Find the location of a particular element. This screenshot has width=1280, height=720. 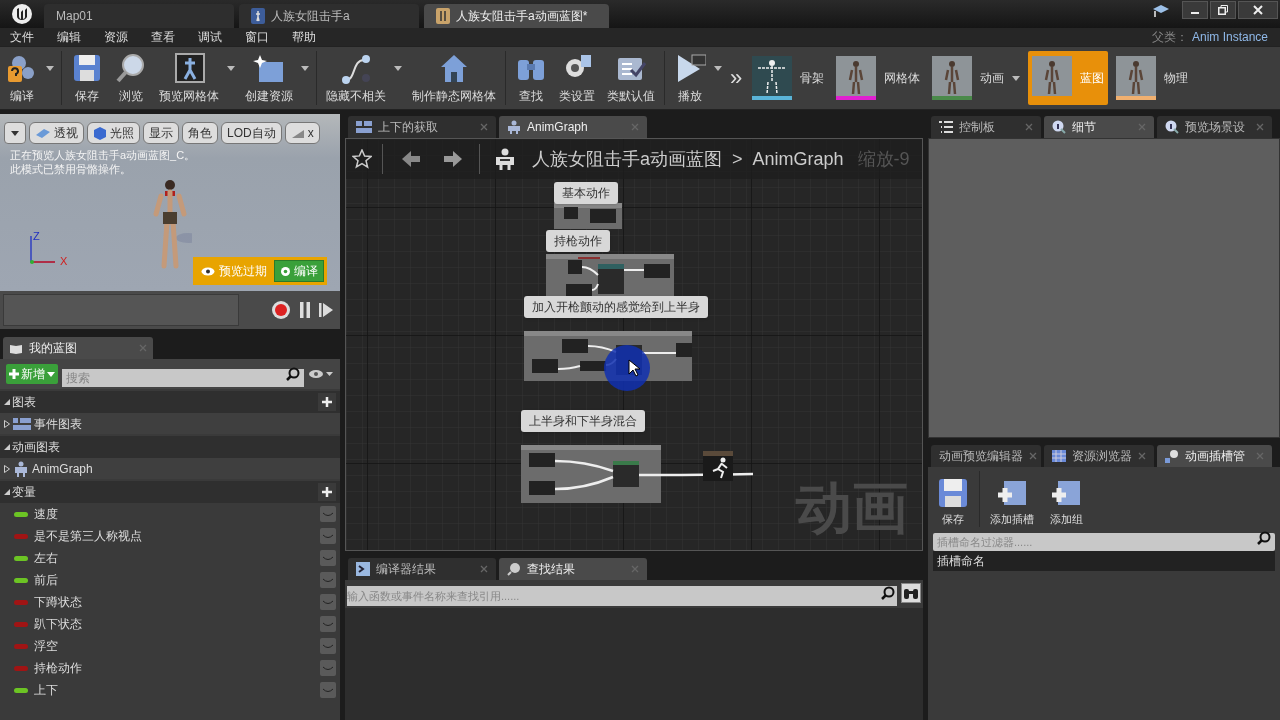

variable-item: 趴下状态 is located at coordinates (170, 624).